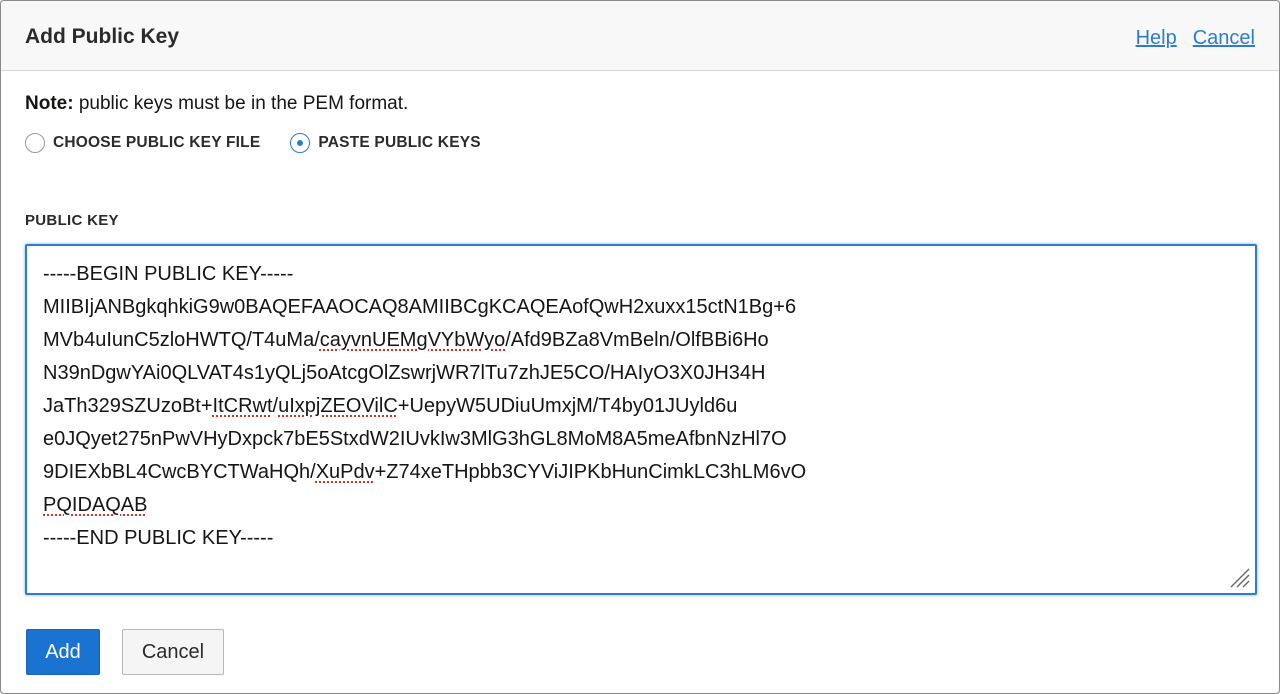  I want to click on radio-label-paste-keys: PASTE PUBLIC KEYS, so click(399, 142).